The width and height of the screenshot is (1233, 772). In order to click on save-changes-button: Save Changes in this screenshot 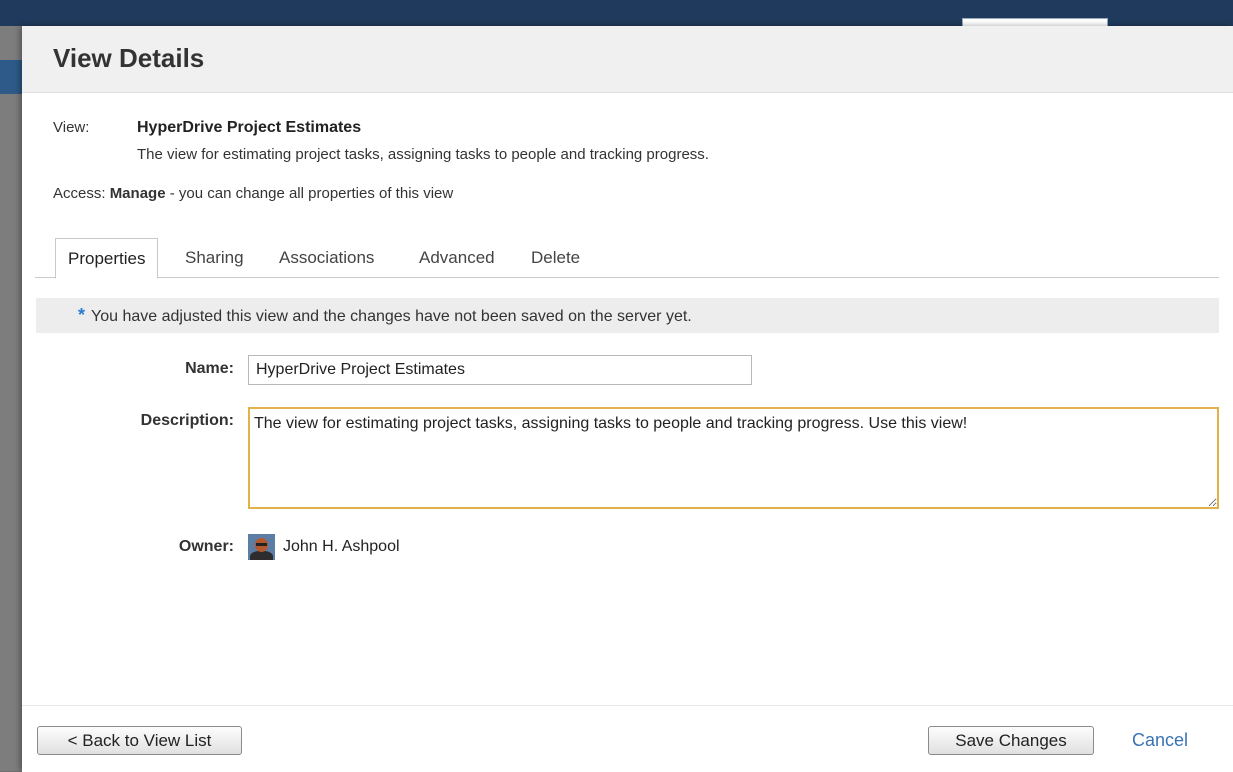, I will do `click(1011, 740)`.